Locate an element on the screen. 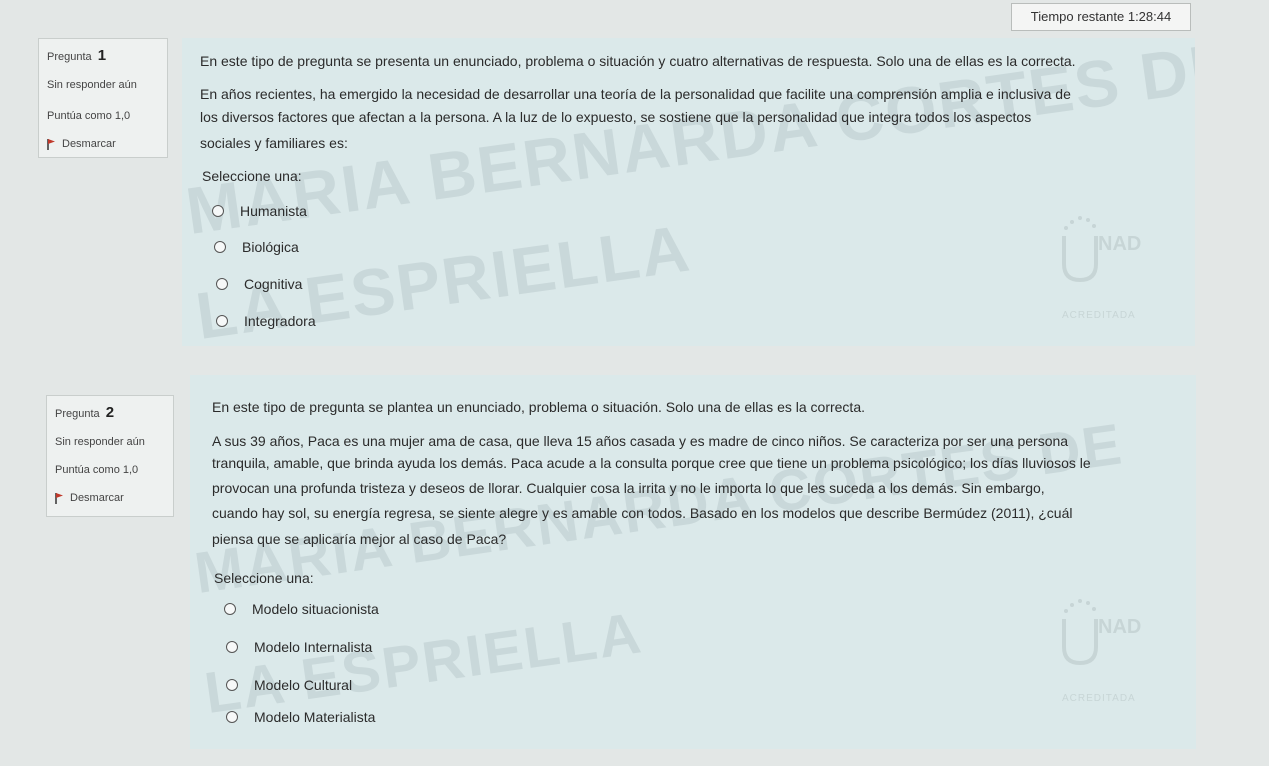  answer-option: Modelo Internalista is located at coordinates (299, 647).